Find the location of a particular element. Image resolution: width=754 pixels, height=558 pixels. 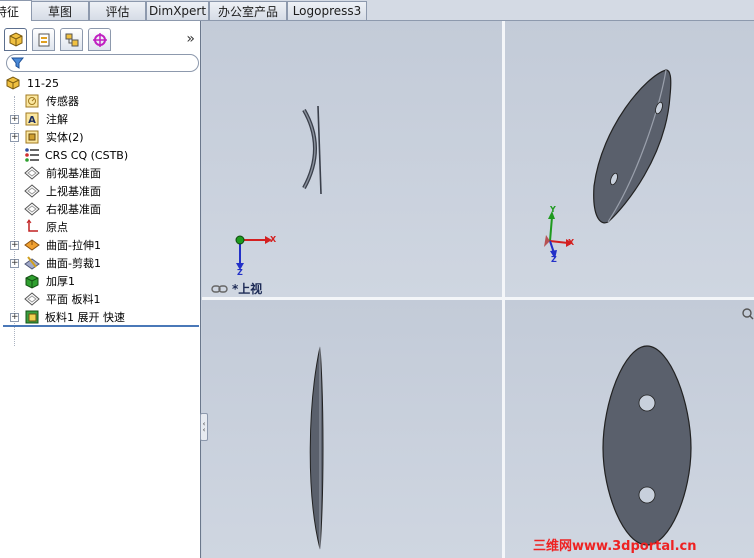

tree-item-front-plane: 前视基准面 is located at coordinates (100, 173).